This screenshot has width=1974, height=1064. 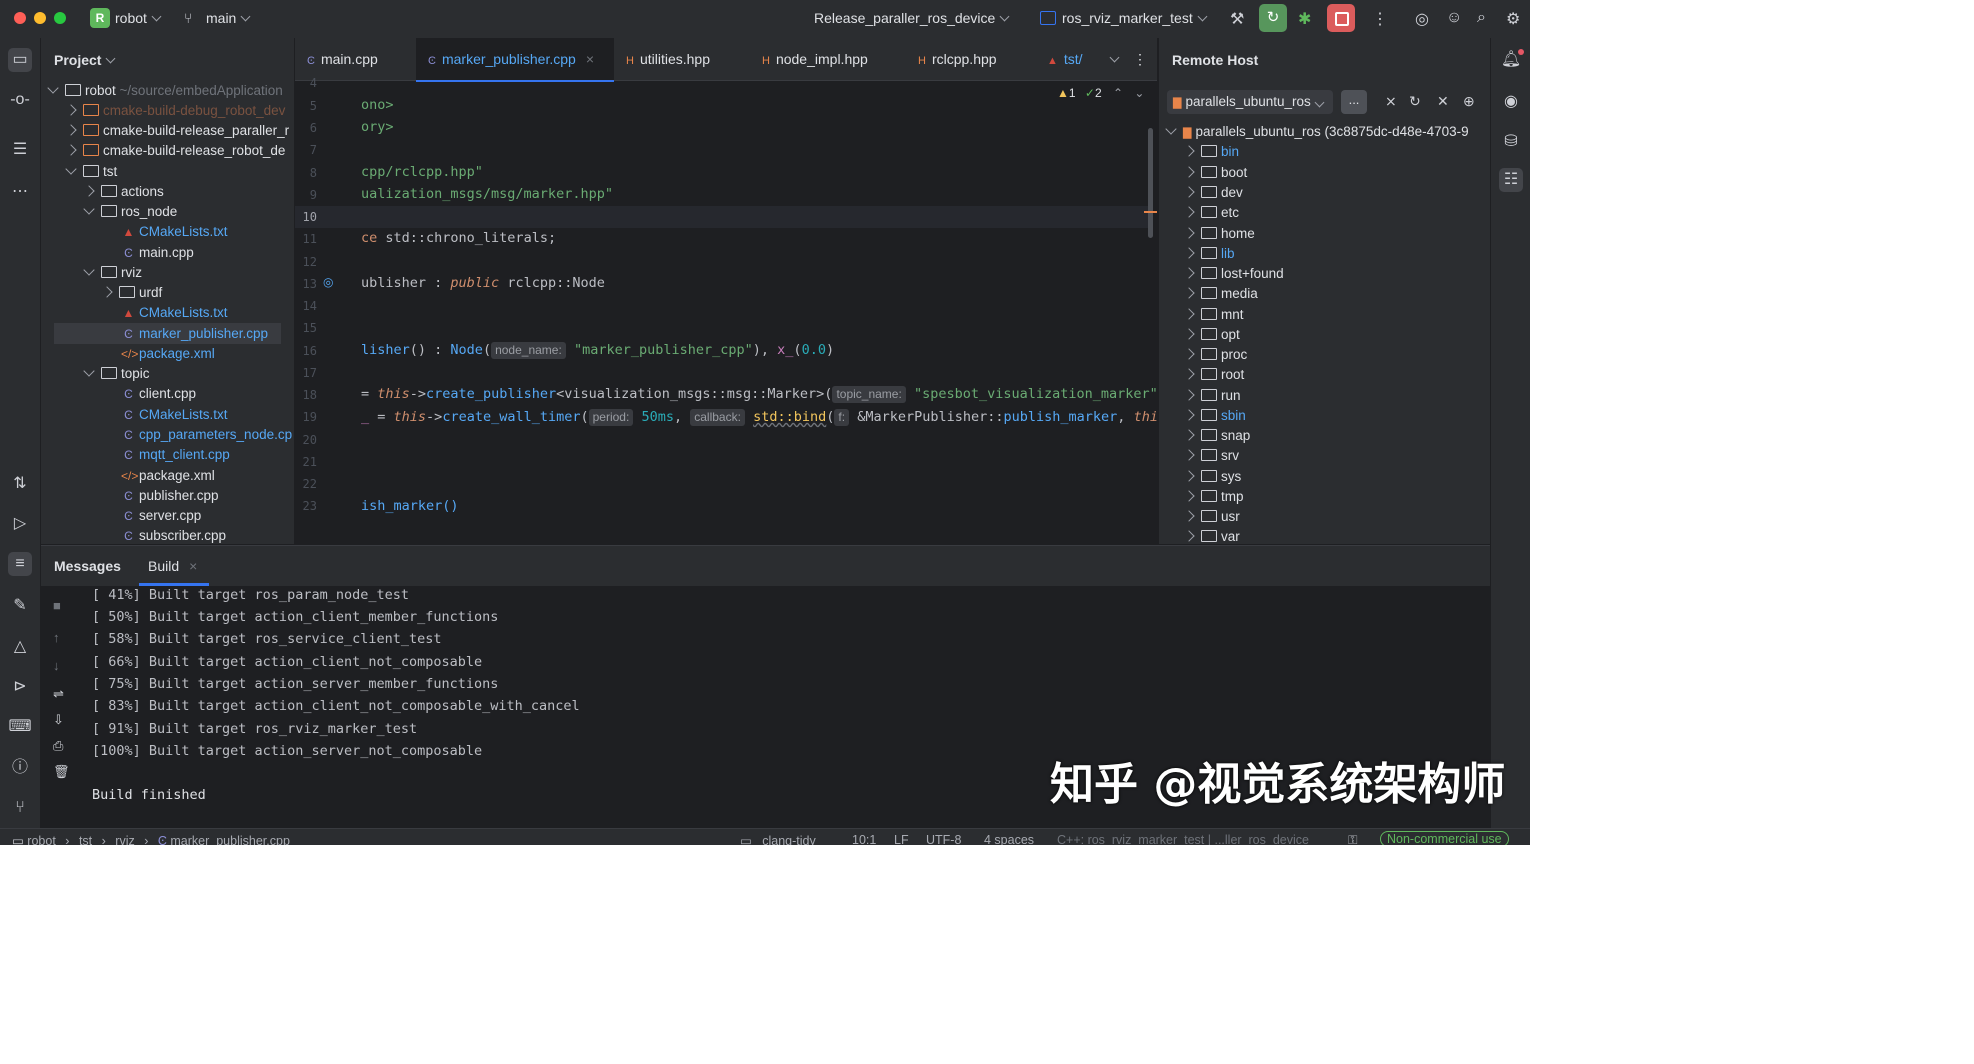 I want to click on more-horizontal-icon: ⋯, so click(x=20, y=192).